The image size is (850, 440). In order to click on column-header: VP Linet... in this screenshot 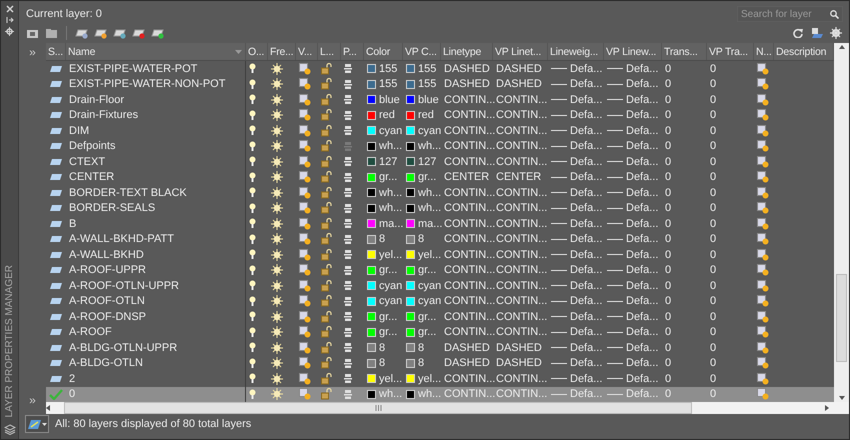, I will do `click(520, 51)`.